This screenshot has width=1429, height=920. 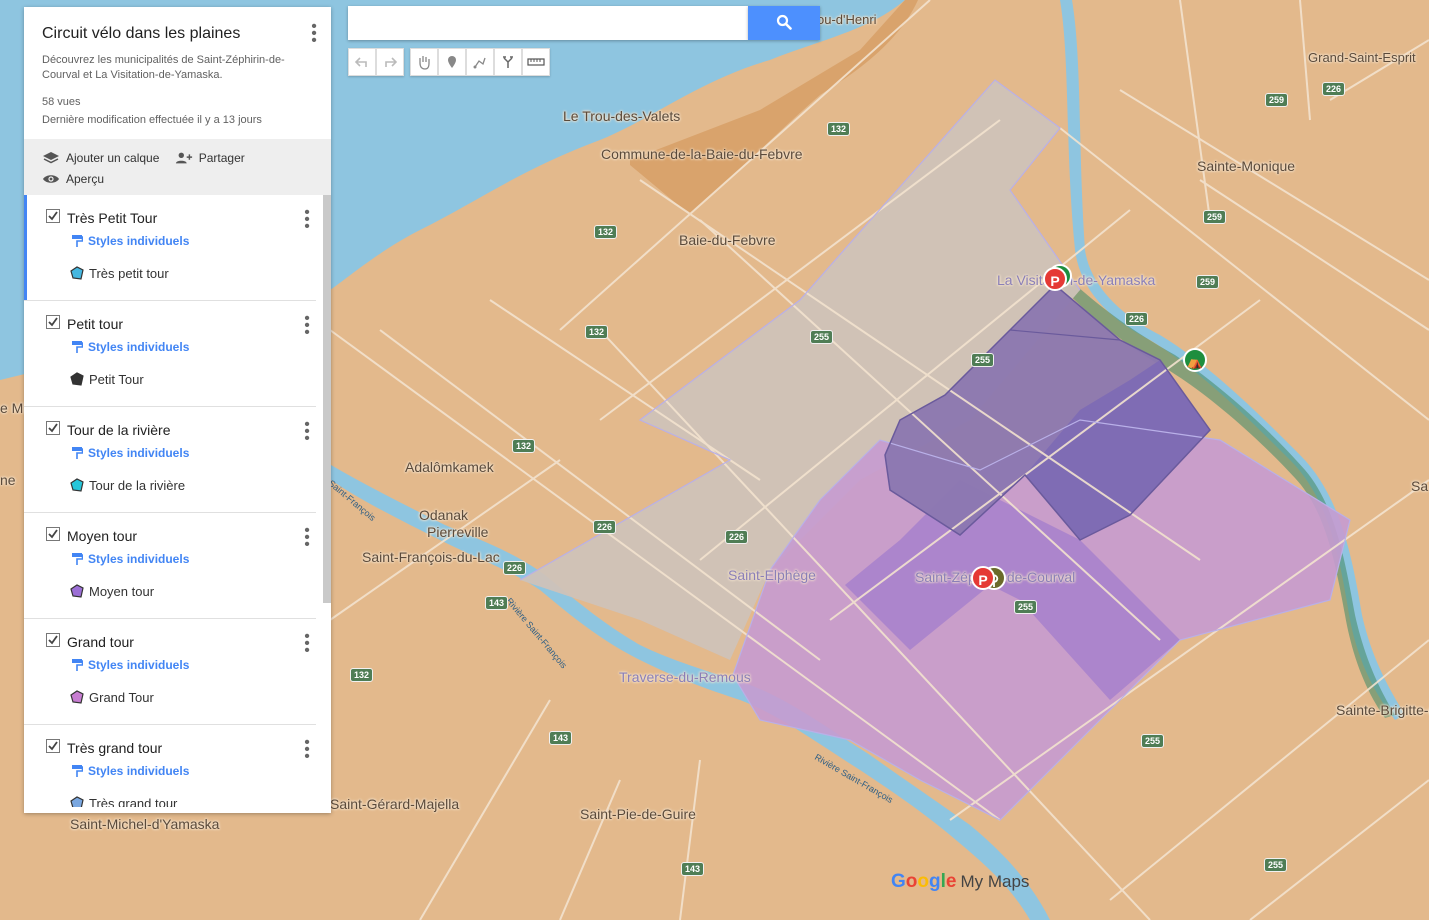 I want to click on undo-button, so click(x=362, y=62).